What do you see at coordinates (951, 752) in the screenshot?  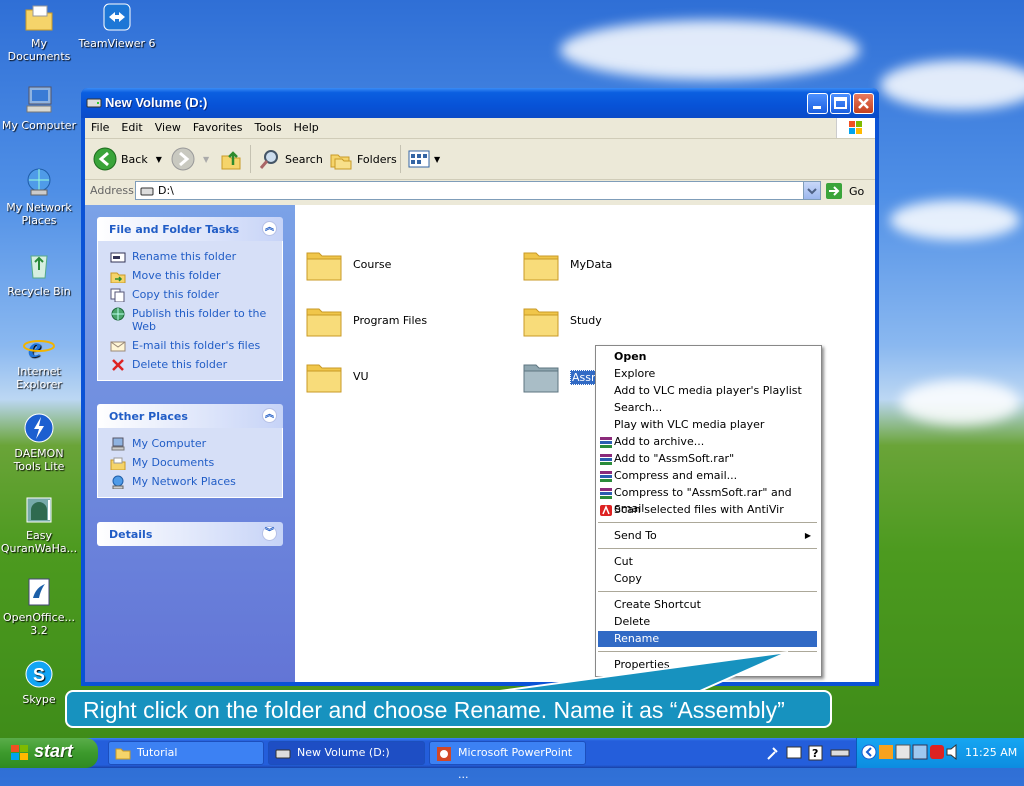 I see `volume-icon` at bounding box center [951, 752].